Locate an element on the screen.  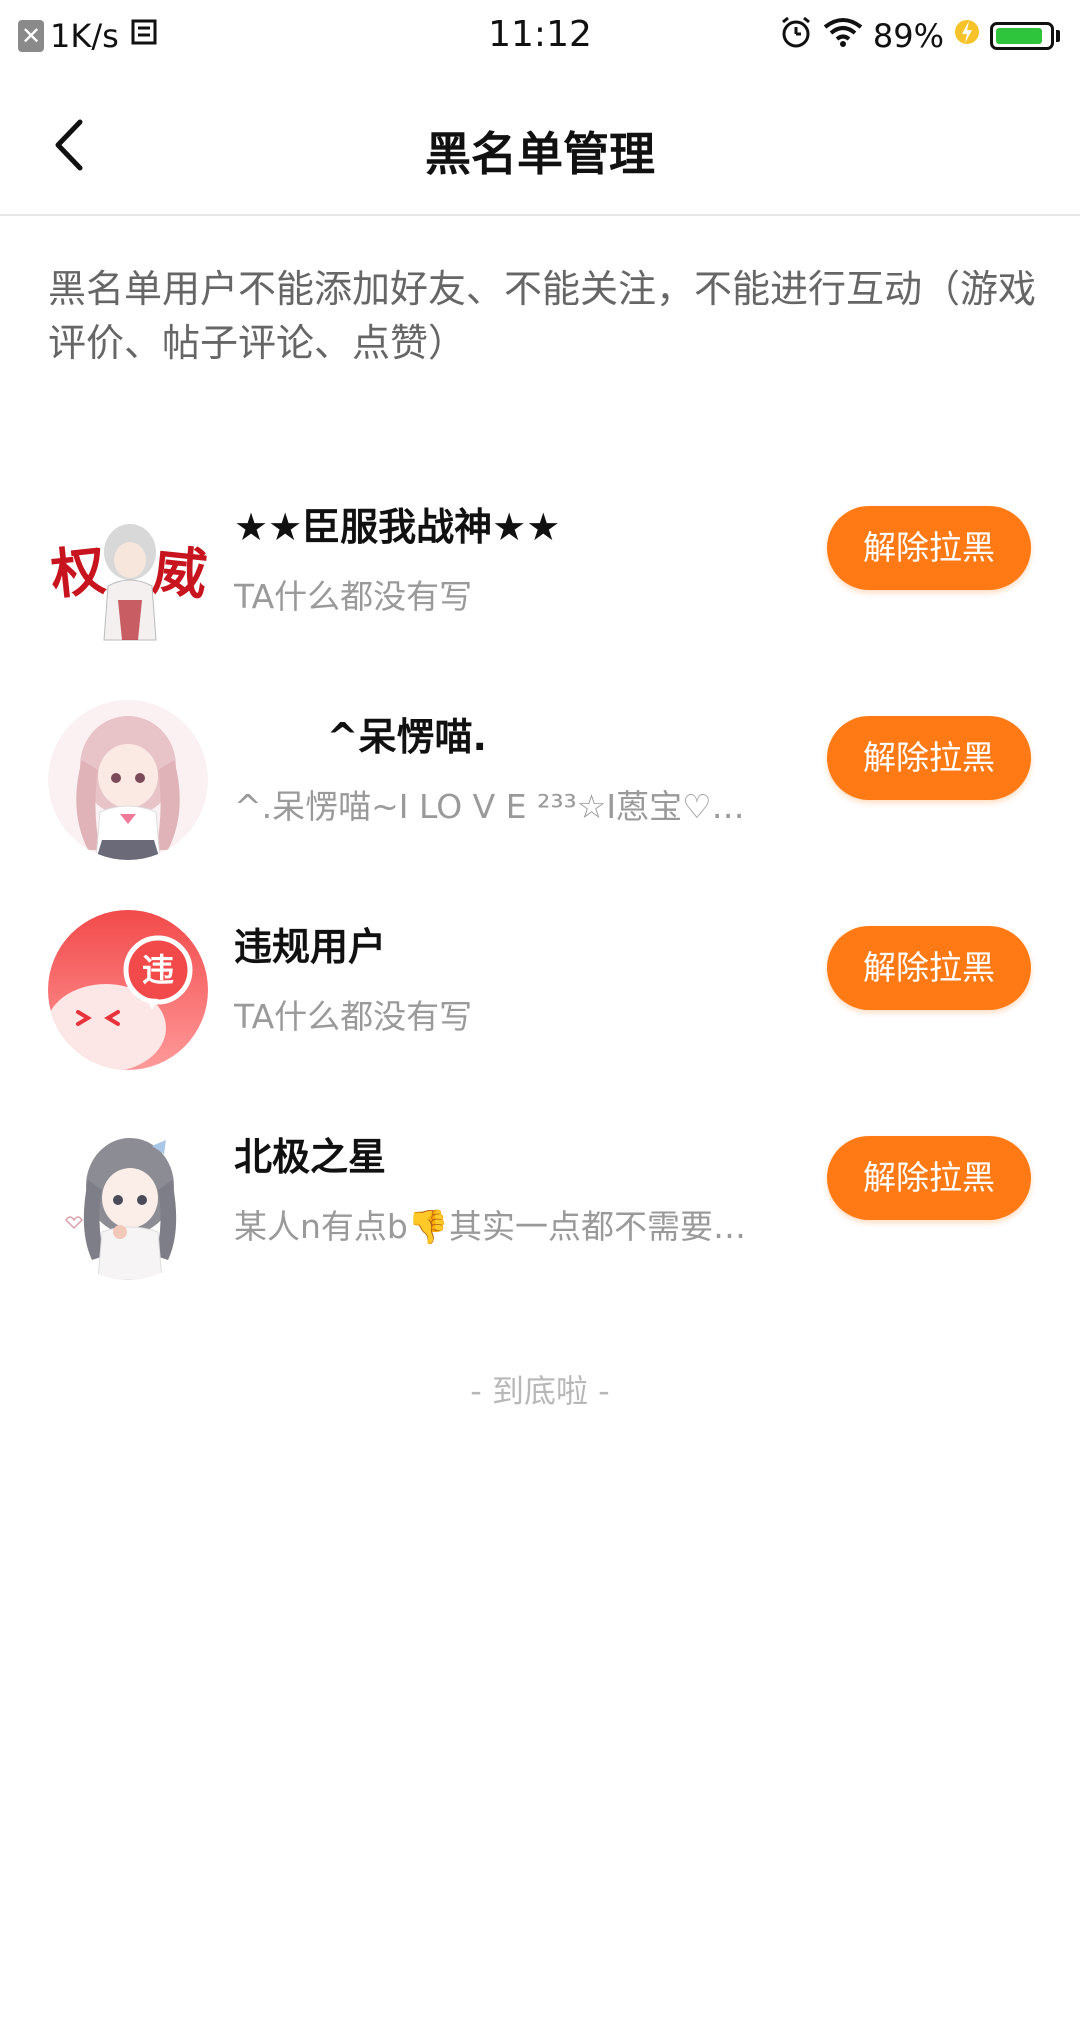
charging-icon is located at coordinates (967, 36).